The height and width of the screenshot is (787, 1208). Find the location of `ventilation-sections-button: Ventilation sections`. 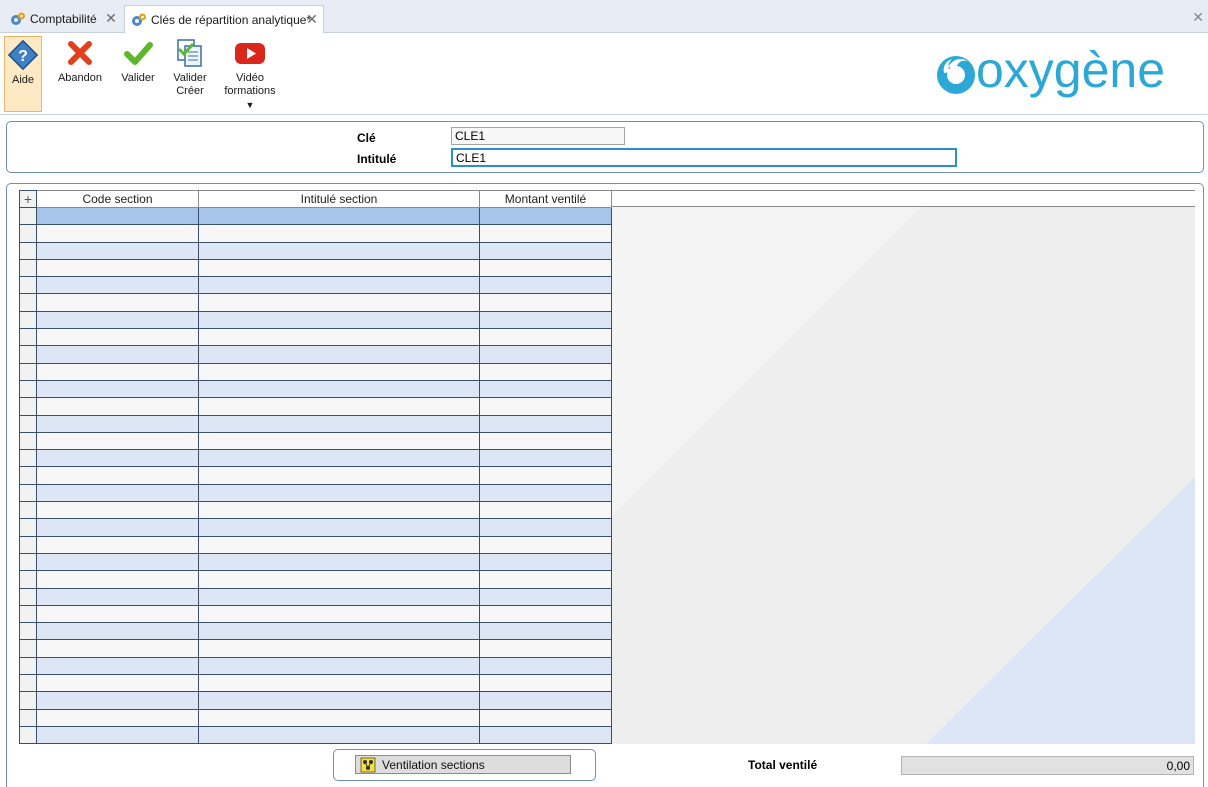

ventilation-sections-button: Ventilation sections is located at coordinates (463, 764).